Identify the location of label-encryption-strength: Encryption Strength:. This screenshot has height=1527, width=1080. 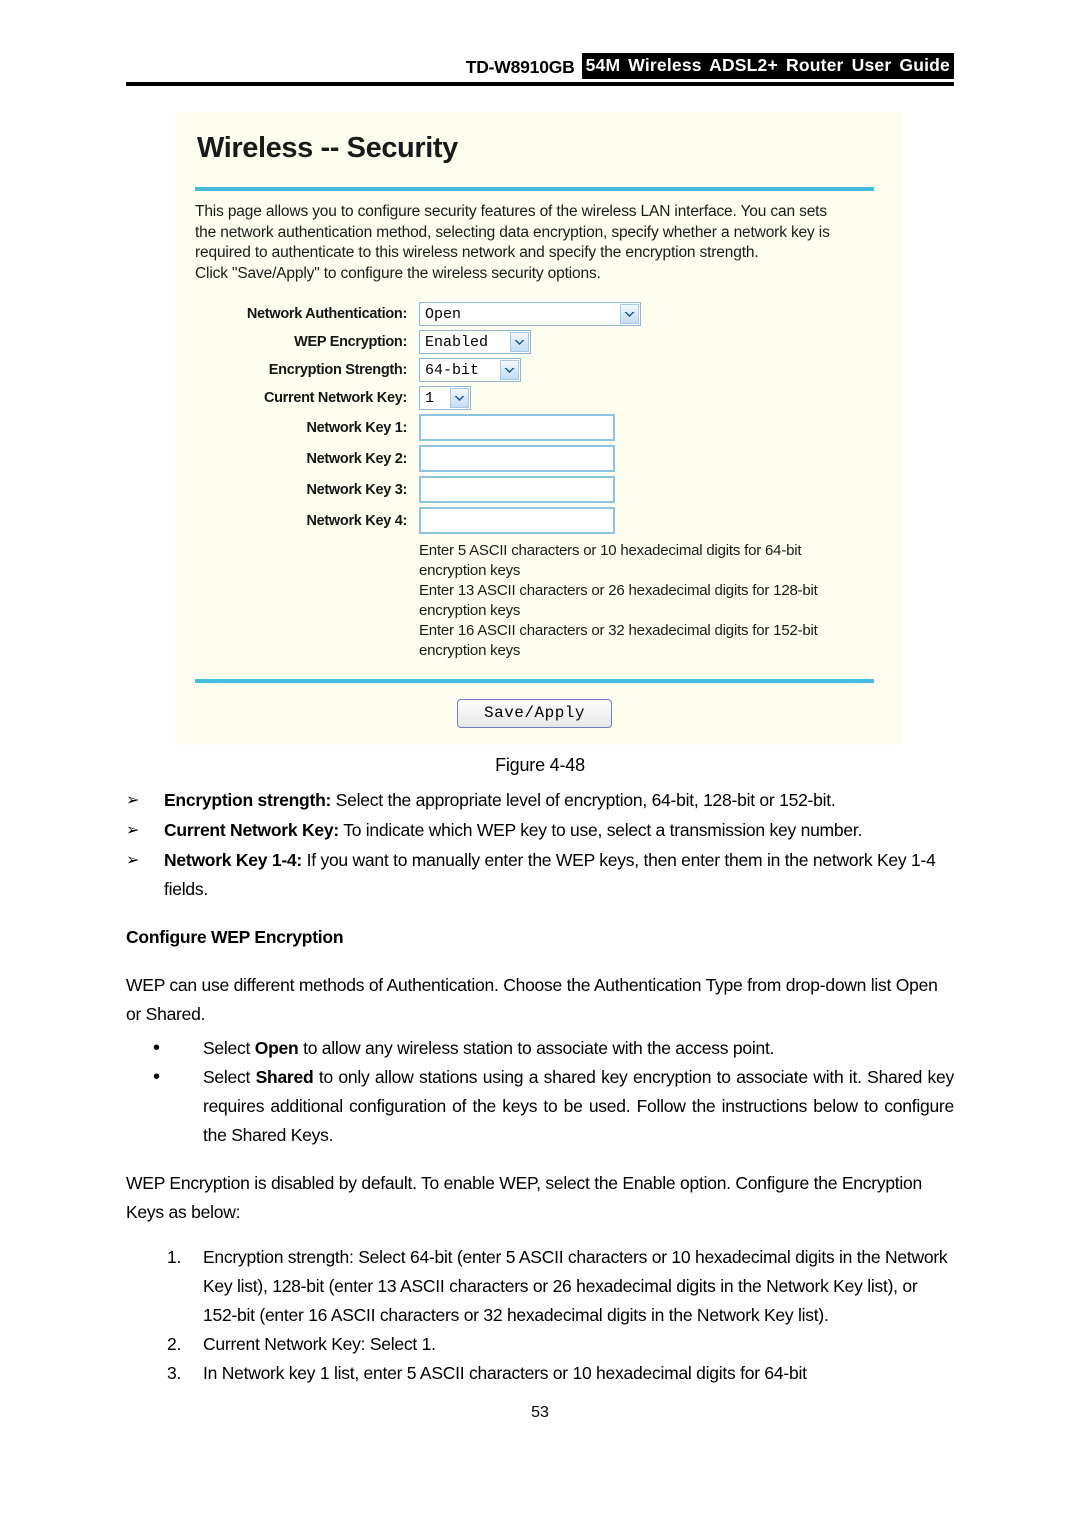
(338, 370).